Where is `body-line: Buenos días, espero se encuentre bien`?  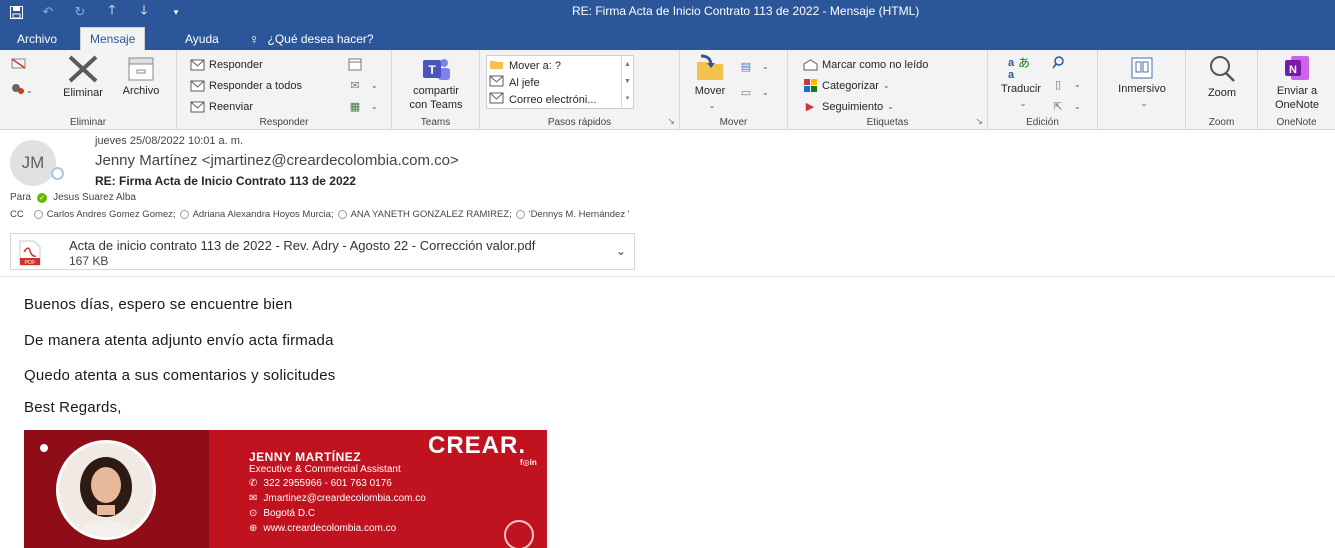 body-line: Buenos días, espero se encuentre bien is located at coordinates (158, 304).